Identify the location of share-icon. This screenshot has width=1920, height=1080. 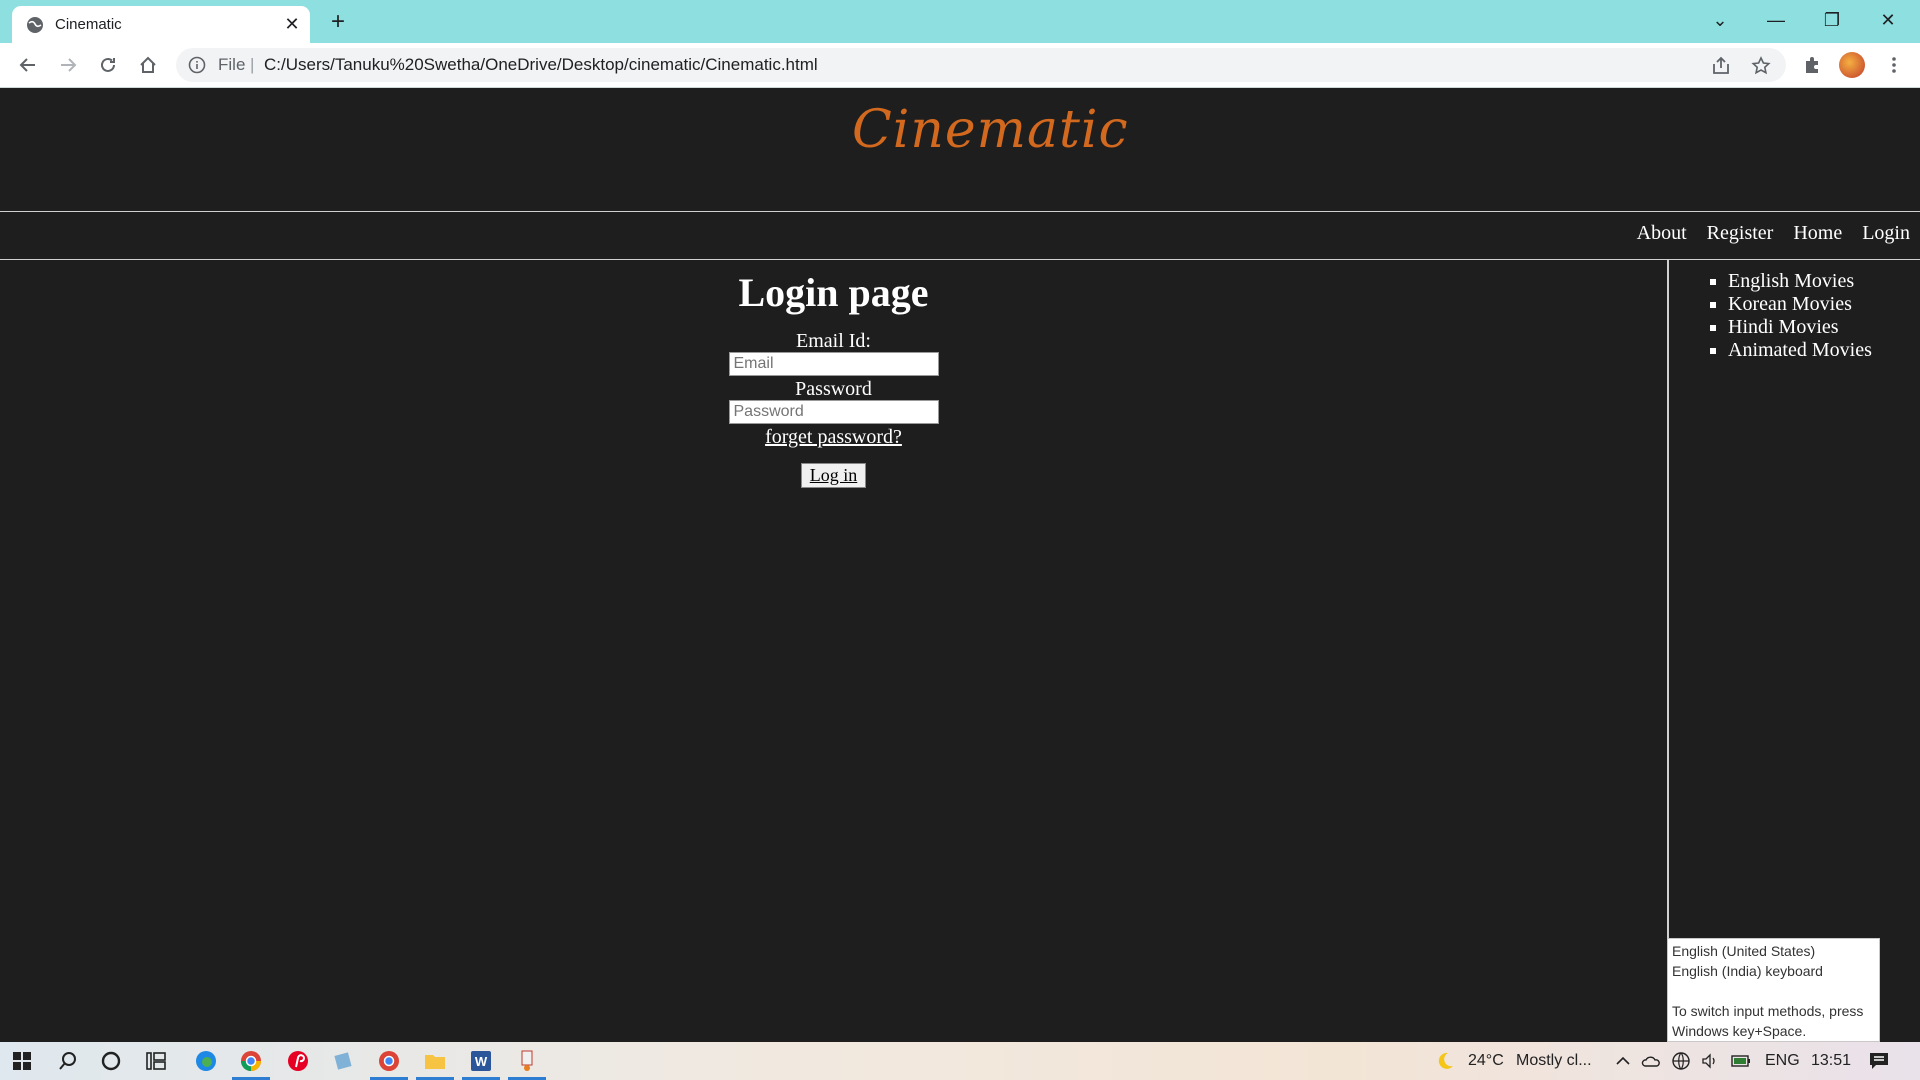
(1721, 66).